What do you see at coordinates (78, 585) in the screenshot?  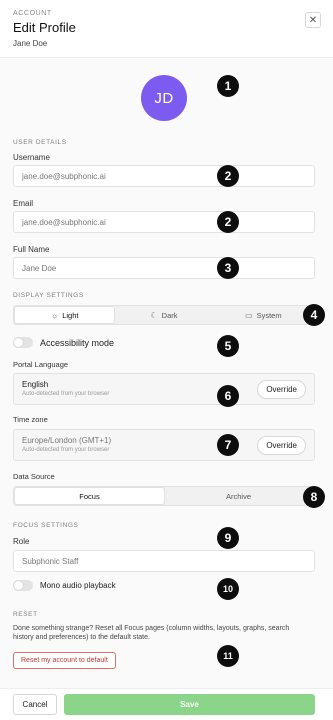 I see `mono-audio-label: Mono audio playback` at bounding box center [78, 585].